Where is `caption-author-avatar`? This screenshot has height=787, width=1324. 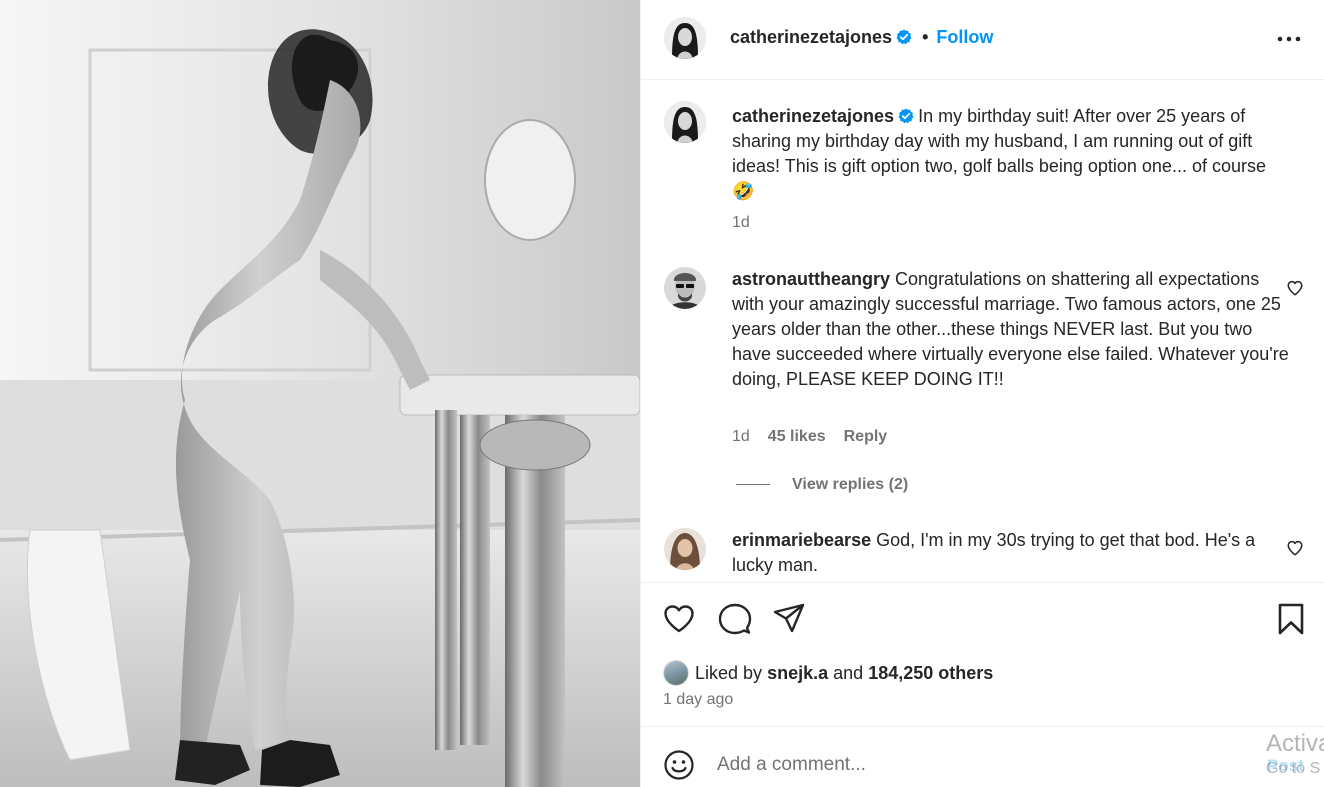
caption-author-avatar is located at coordinates (685, 122).